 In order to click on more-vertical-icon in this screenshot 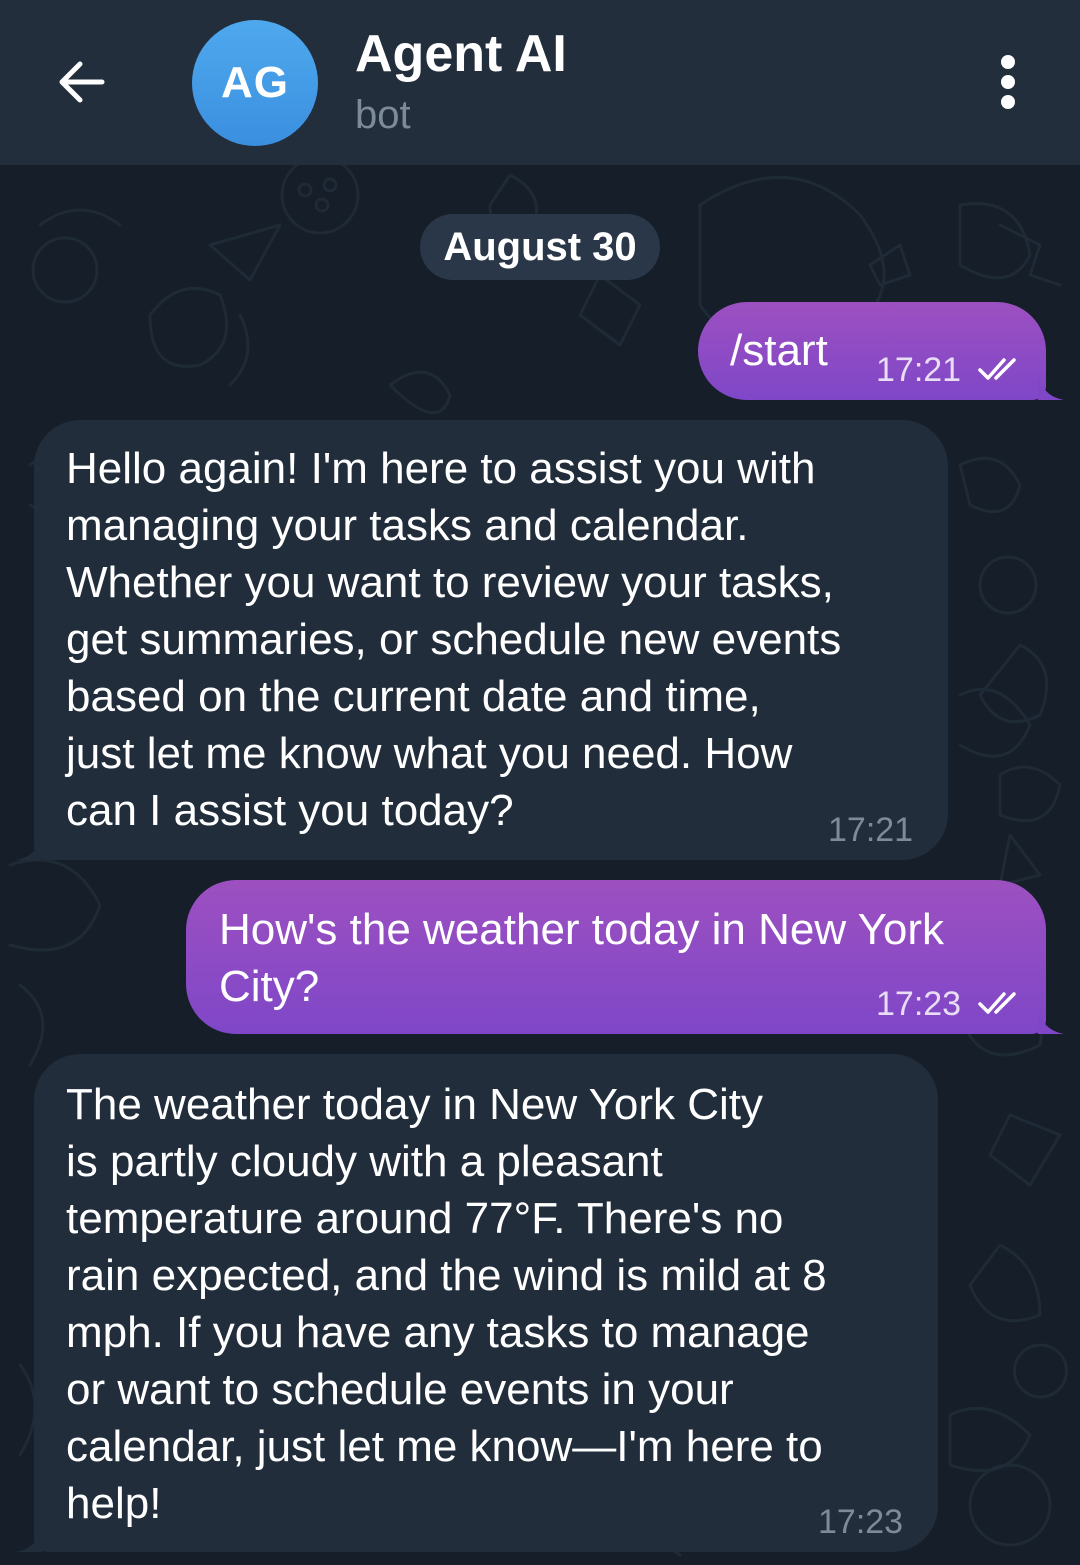, I will do `click(1008, 82)`.